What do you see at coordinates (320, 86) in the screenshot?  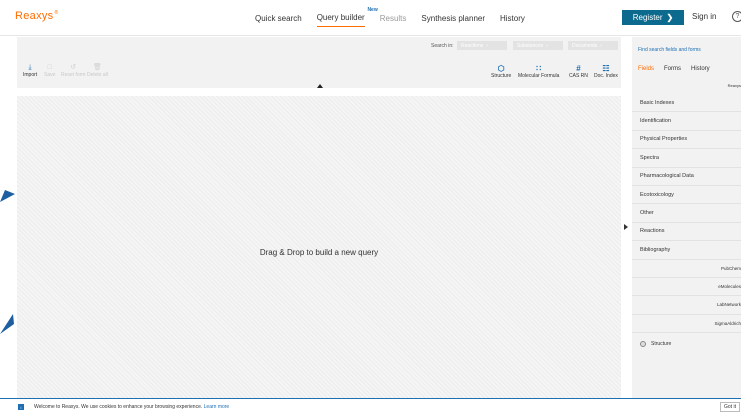 I see `collapse-toolbar-caret-icon` at bounding box center [320, 86].